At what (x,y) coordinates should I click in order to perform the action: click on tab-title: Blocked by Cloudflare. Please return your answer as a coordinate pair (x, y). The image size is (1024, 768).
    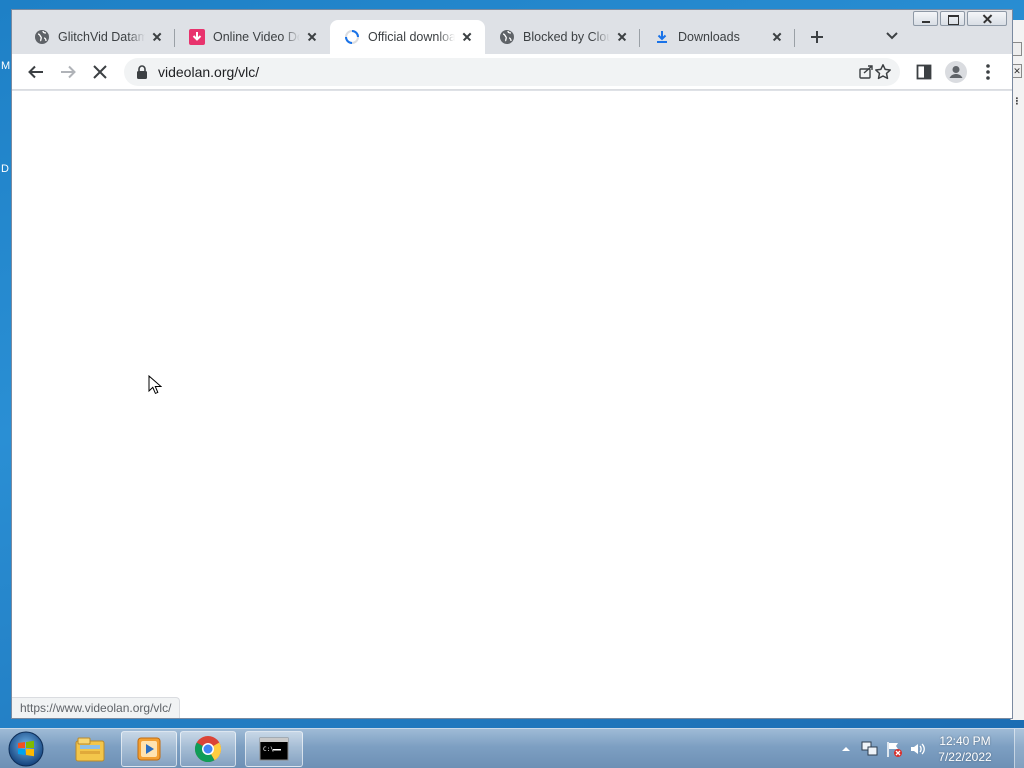
    Looking at the image, I should click on (566, 37).